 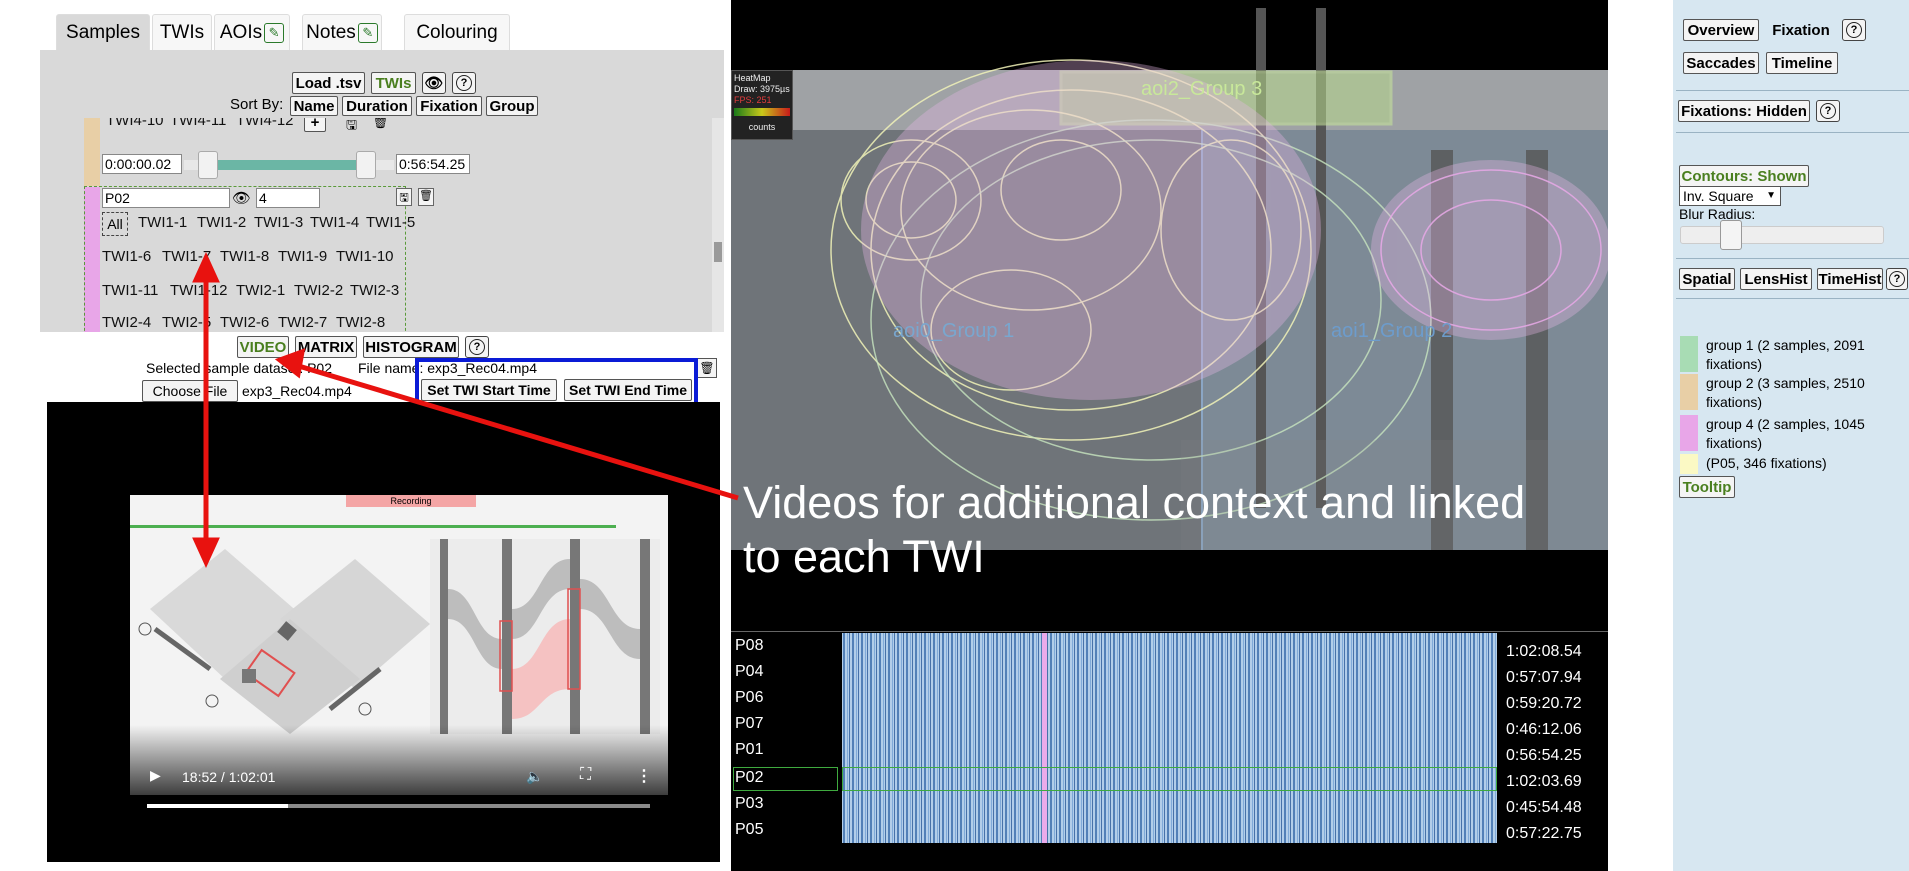 What do you see at coordinates (1785, 392) in the screenshot?
I see `legend-label: group 2 (3 samples, 2510 fixations)` at bounding box center [1785, 392].